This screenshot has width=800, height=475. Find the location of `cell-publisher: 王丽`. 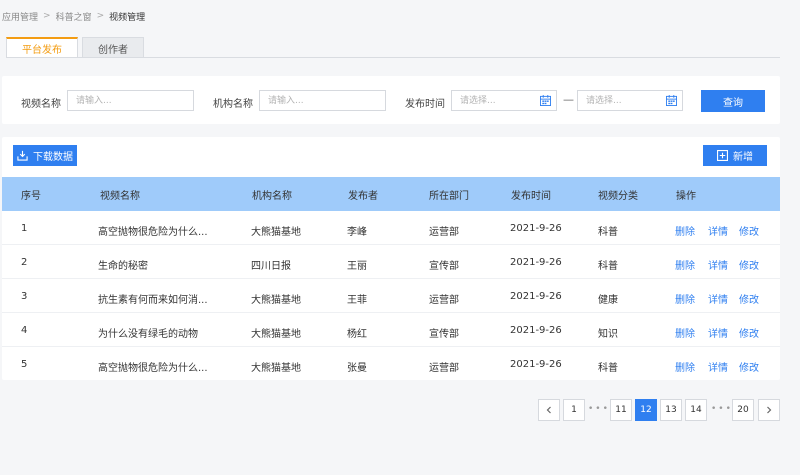

cell-publisher: 王丽 is located at coordinates (357, 266).